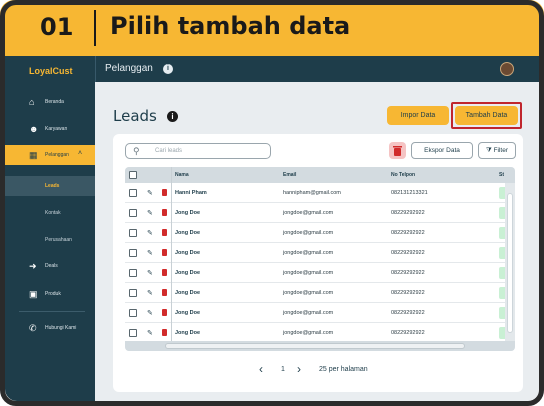 Image resolution: width=544 pixels, height=406 pixels. I want to click on sidebar-item-label: Hubungi Kami, so click(61, 328).